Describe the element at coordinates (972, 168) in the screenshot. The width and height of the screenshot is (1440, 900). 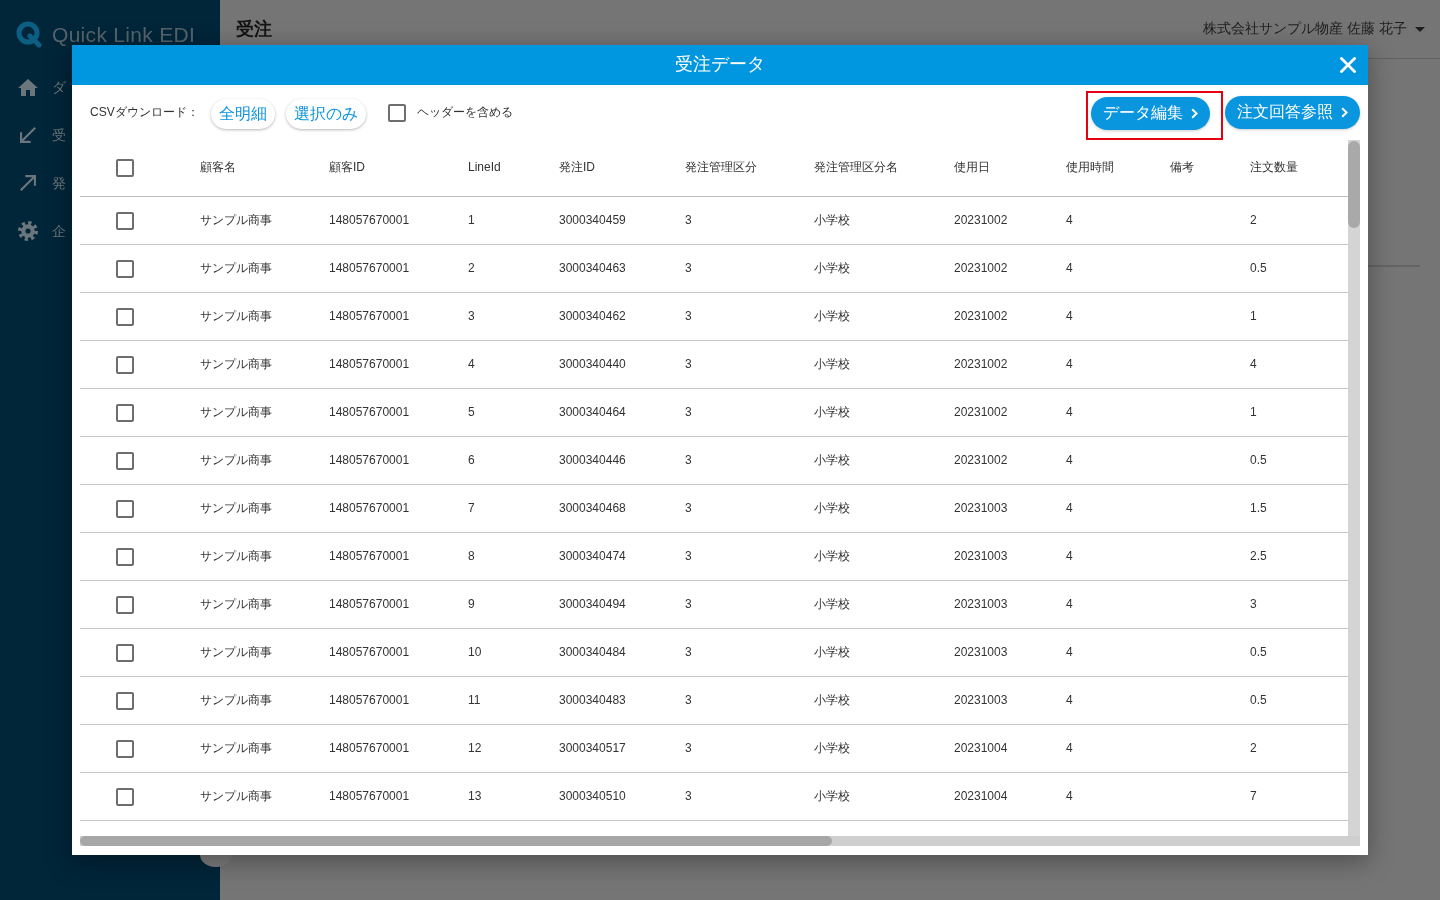
I see `column-header: 使用日` at that location.